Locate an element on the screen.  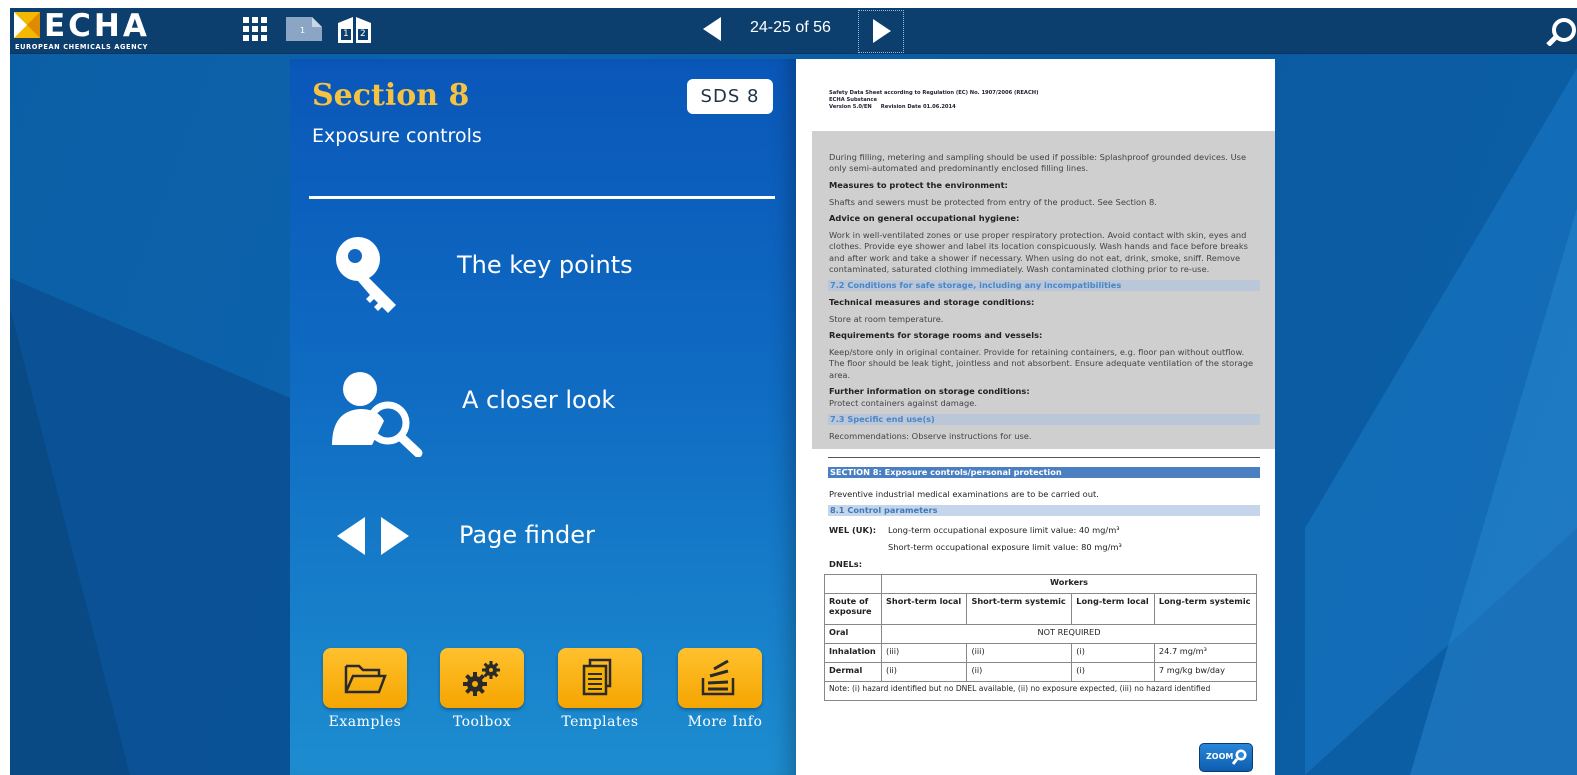
header-line-2: ECHA Substance is located at coordinates (853, 100).